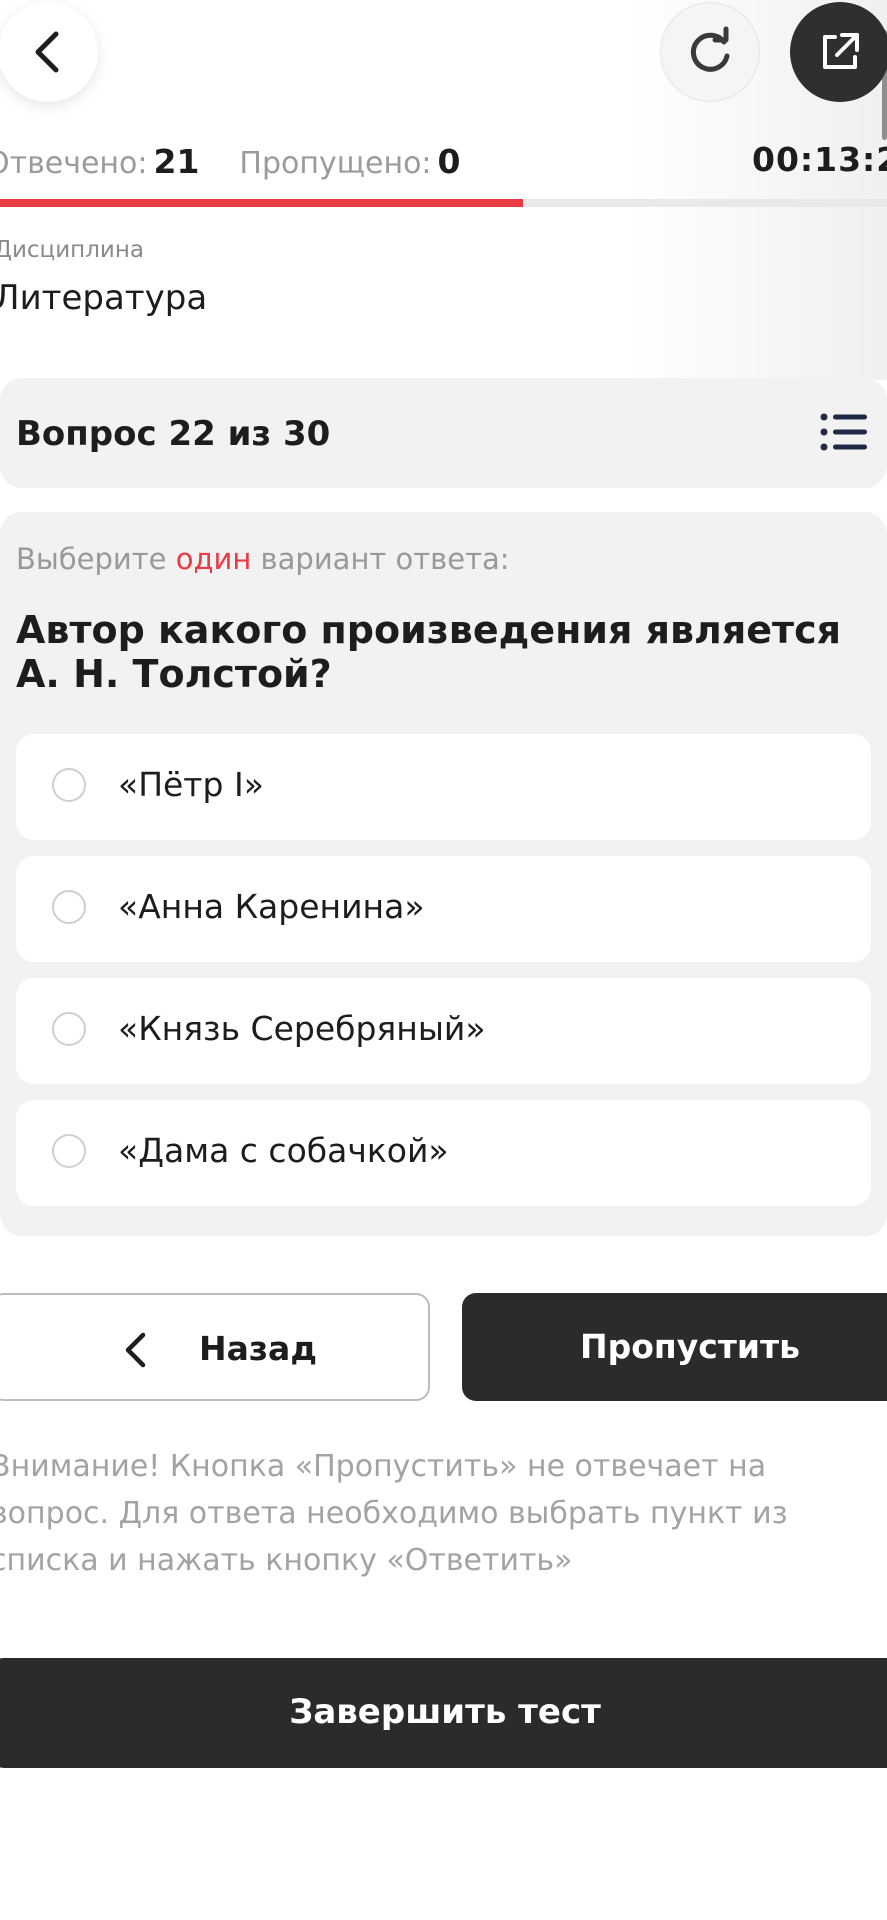 The image size is (887, 1920). I want to click on option-label: «Дама с собачкой», so click(283, 1150).